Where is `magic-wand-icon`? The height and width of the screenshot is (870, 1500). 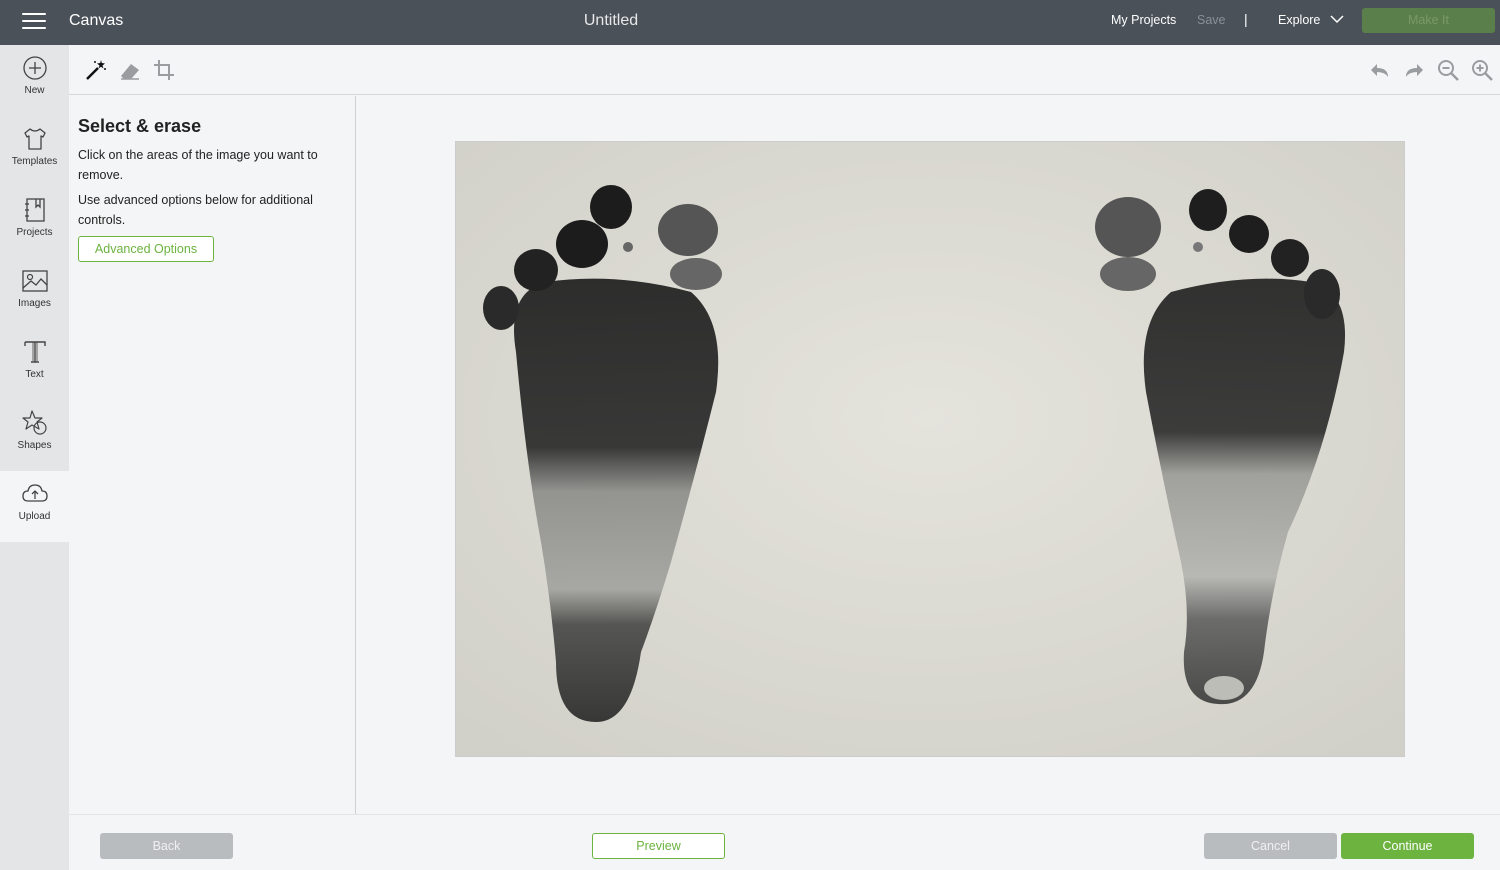
magic-wand-icon is located at coordinates (96, 70).